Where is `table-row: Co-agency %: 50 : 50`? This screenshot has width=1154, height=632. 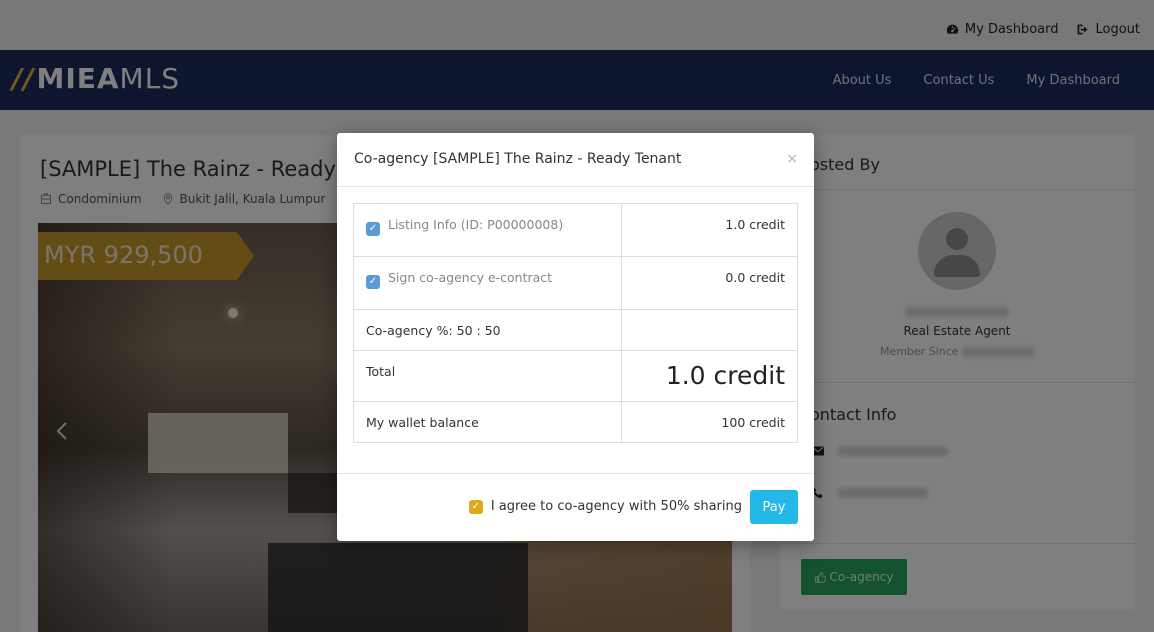 table-row: Co-agency %: 50 : 50 is located at coordinates (575, 330).